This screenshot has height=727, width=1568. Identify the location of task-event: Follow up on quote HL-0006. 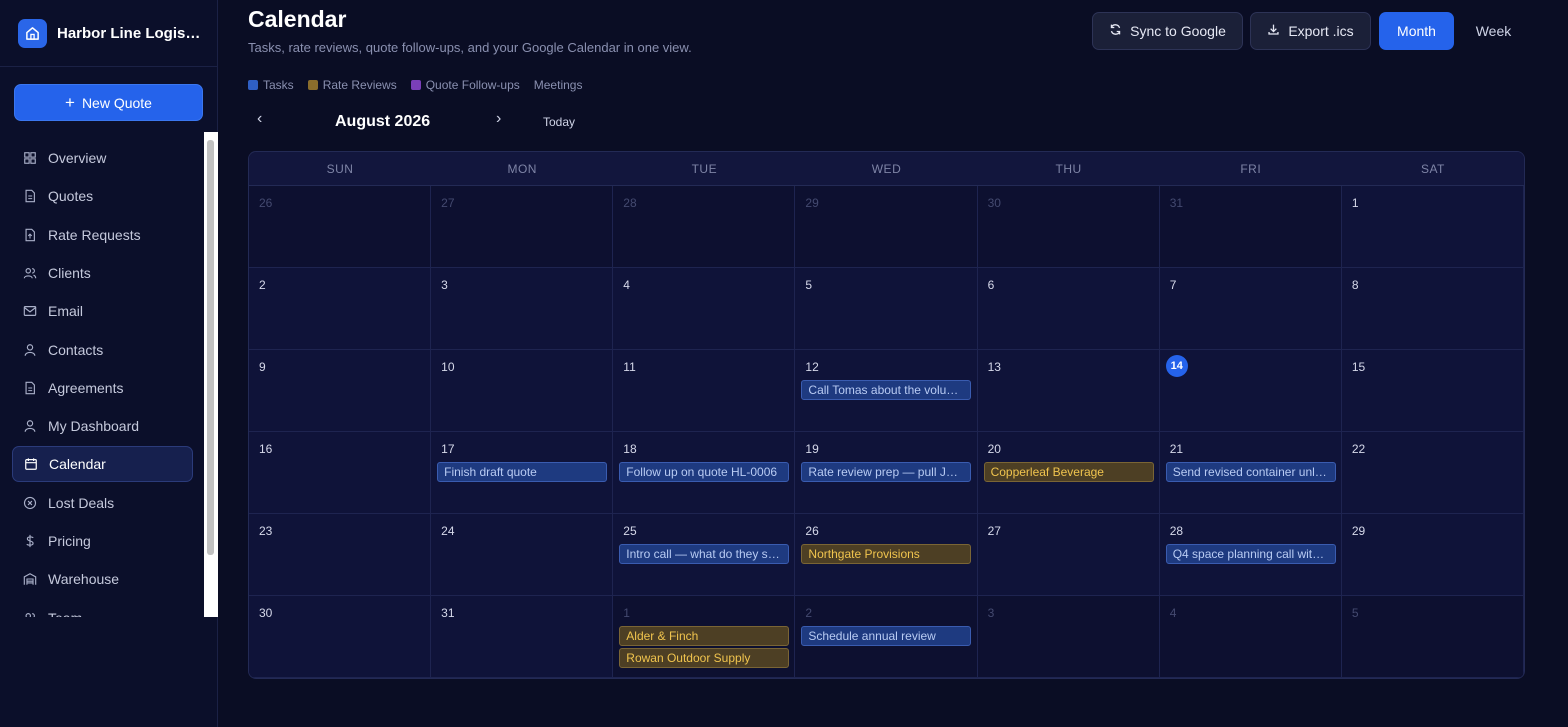
(704, 472).